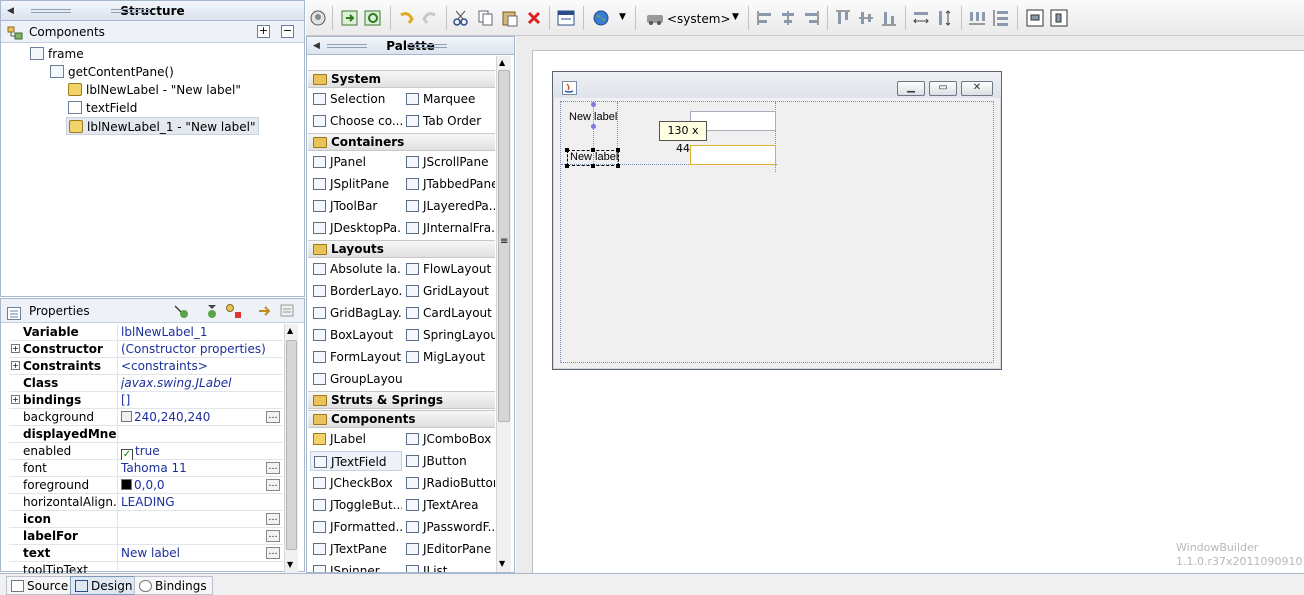  What do you see at coordinates (196, 485) in the screenshot?
I see `property-value: 0,0,0` at bounding box center [196, 485].